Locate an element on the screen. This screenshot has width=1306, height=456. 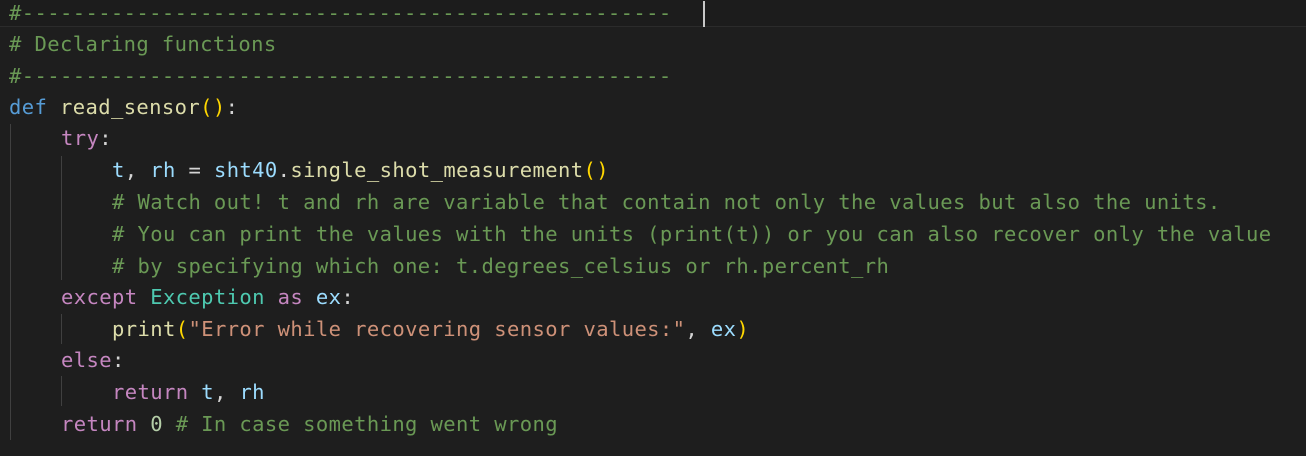
code-line: # Declaring functions is located at coordinates (143, 44).